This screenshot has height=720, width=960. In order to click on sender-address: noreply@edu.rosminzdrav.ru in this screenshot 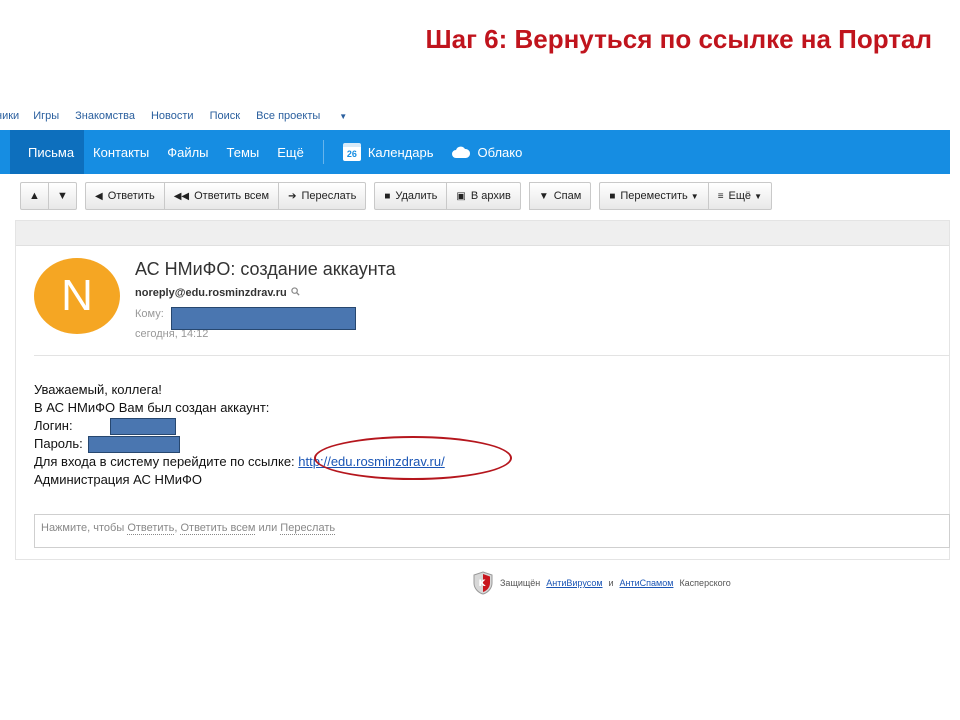, I will do `click(217, 293)`.